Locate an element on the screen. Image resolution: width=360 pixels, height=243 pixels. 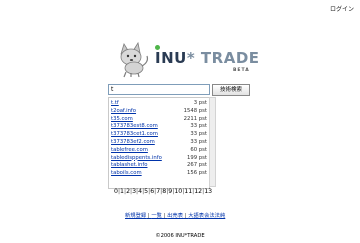
pager-page-link: 12 is located at coordinates (198, 191).